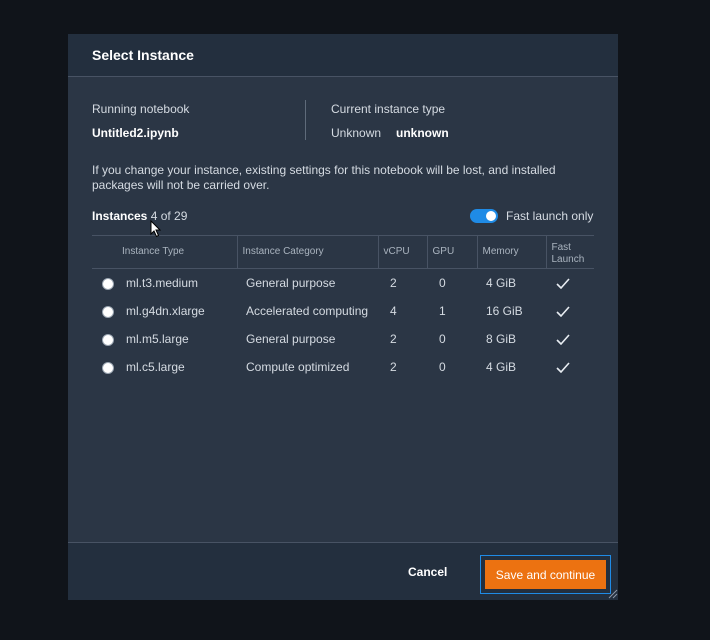 This screenshot has width=710, height=640. Describe the element at coordinates (157, 339) in the screenshot. I see `cell-instance-type: ml.m5.large` at that location.